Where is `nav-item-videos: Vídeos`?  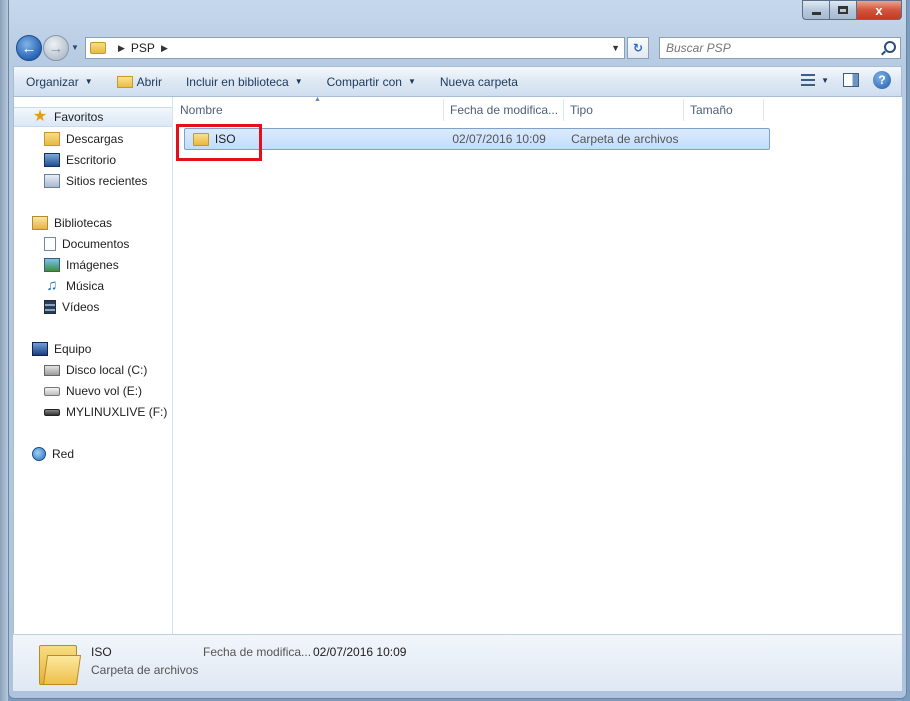 nav-item-videos: Vídeos is located at coordinates (56, 307).